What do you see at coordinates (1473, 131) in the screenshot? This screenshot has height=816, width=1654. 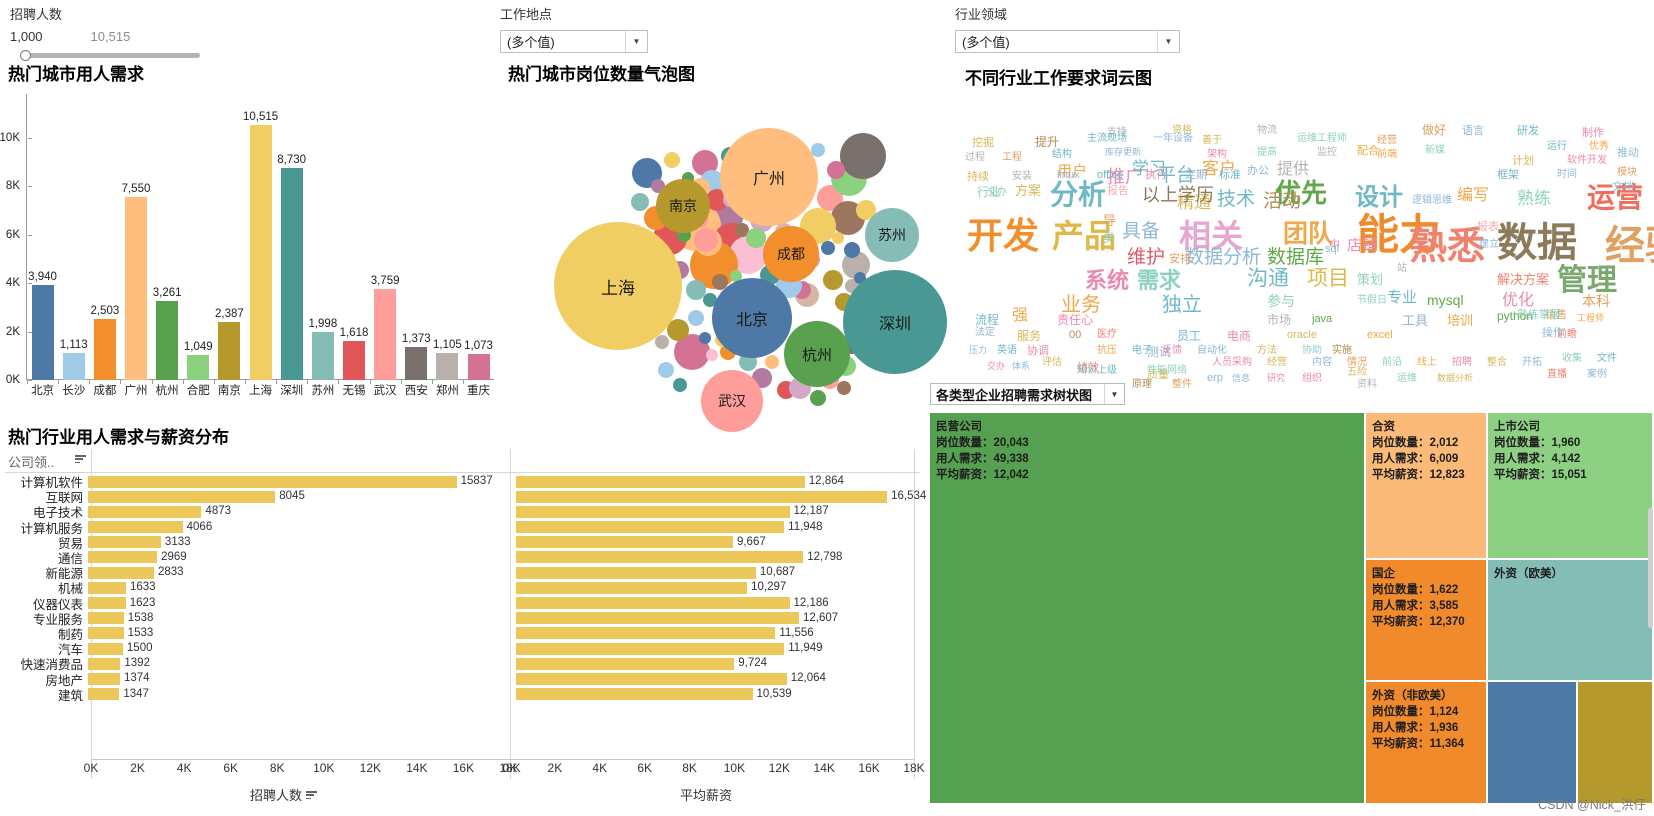 I see `word-cloud-term: 语言` at bounding box center [1473, 131].